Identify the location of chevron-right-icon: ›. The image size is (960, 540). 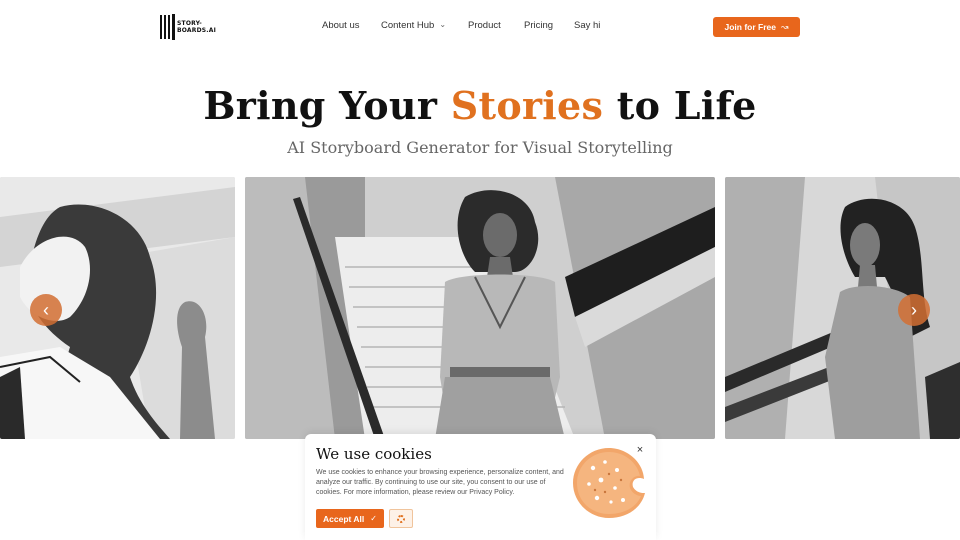
(914, 309).